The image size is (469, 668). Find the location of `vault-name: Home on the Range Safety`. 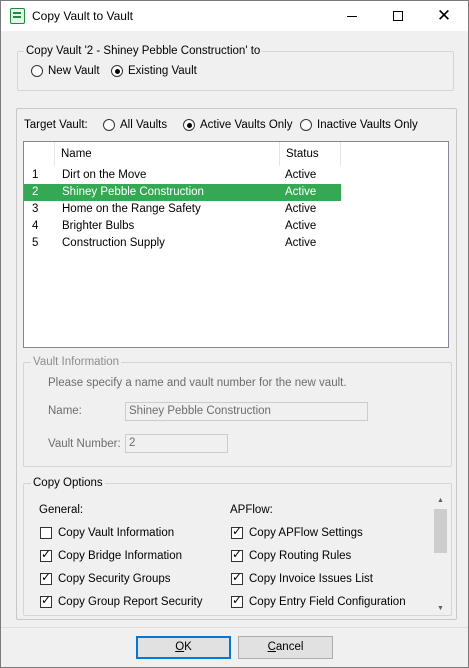

vault-name: Home on the Range Safety is located at coordinates (131, 209).